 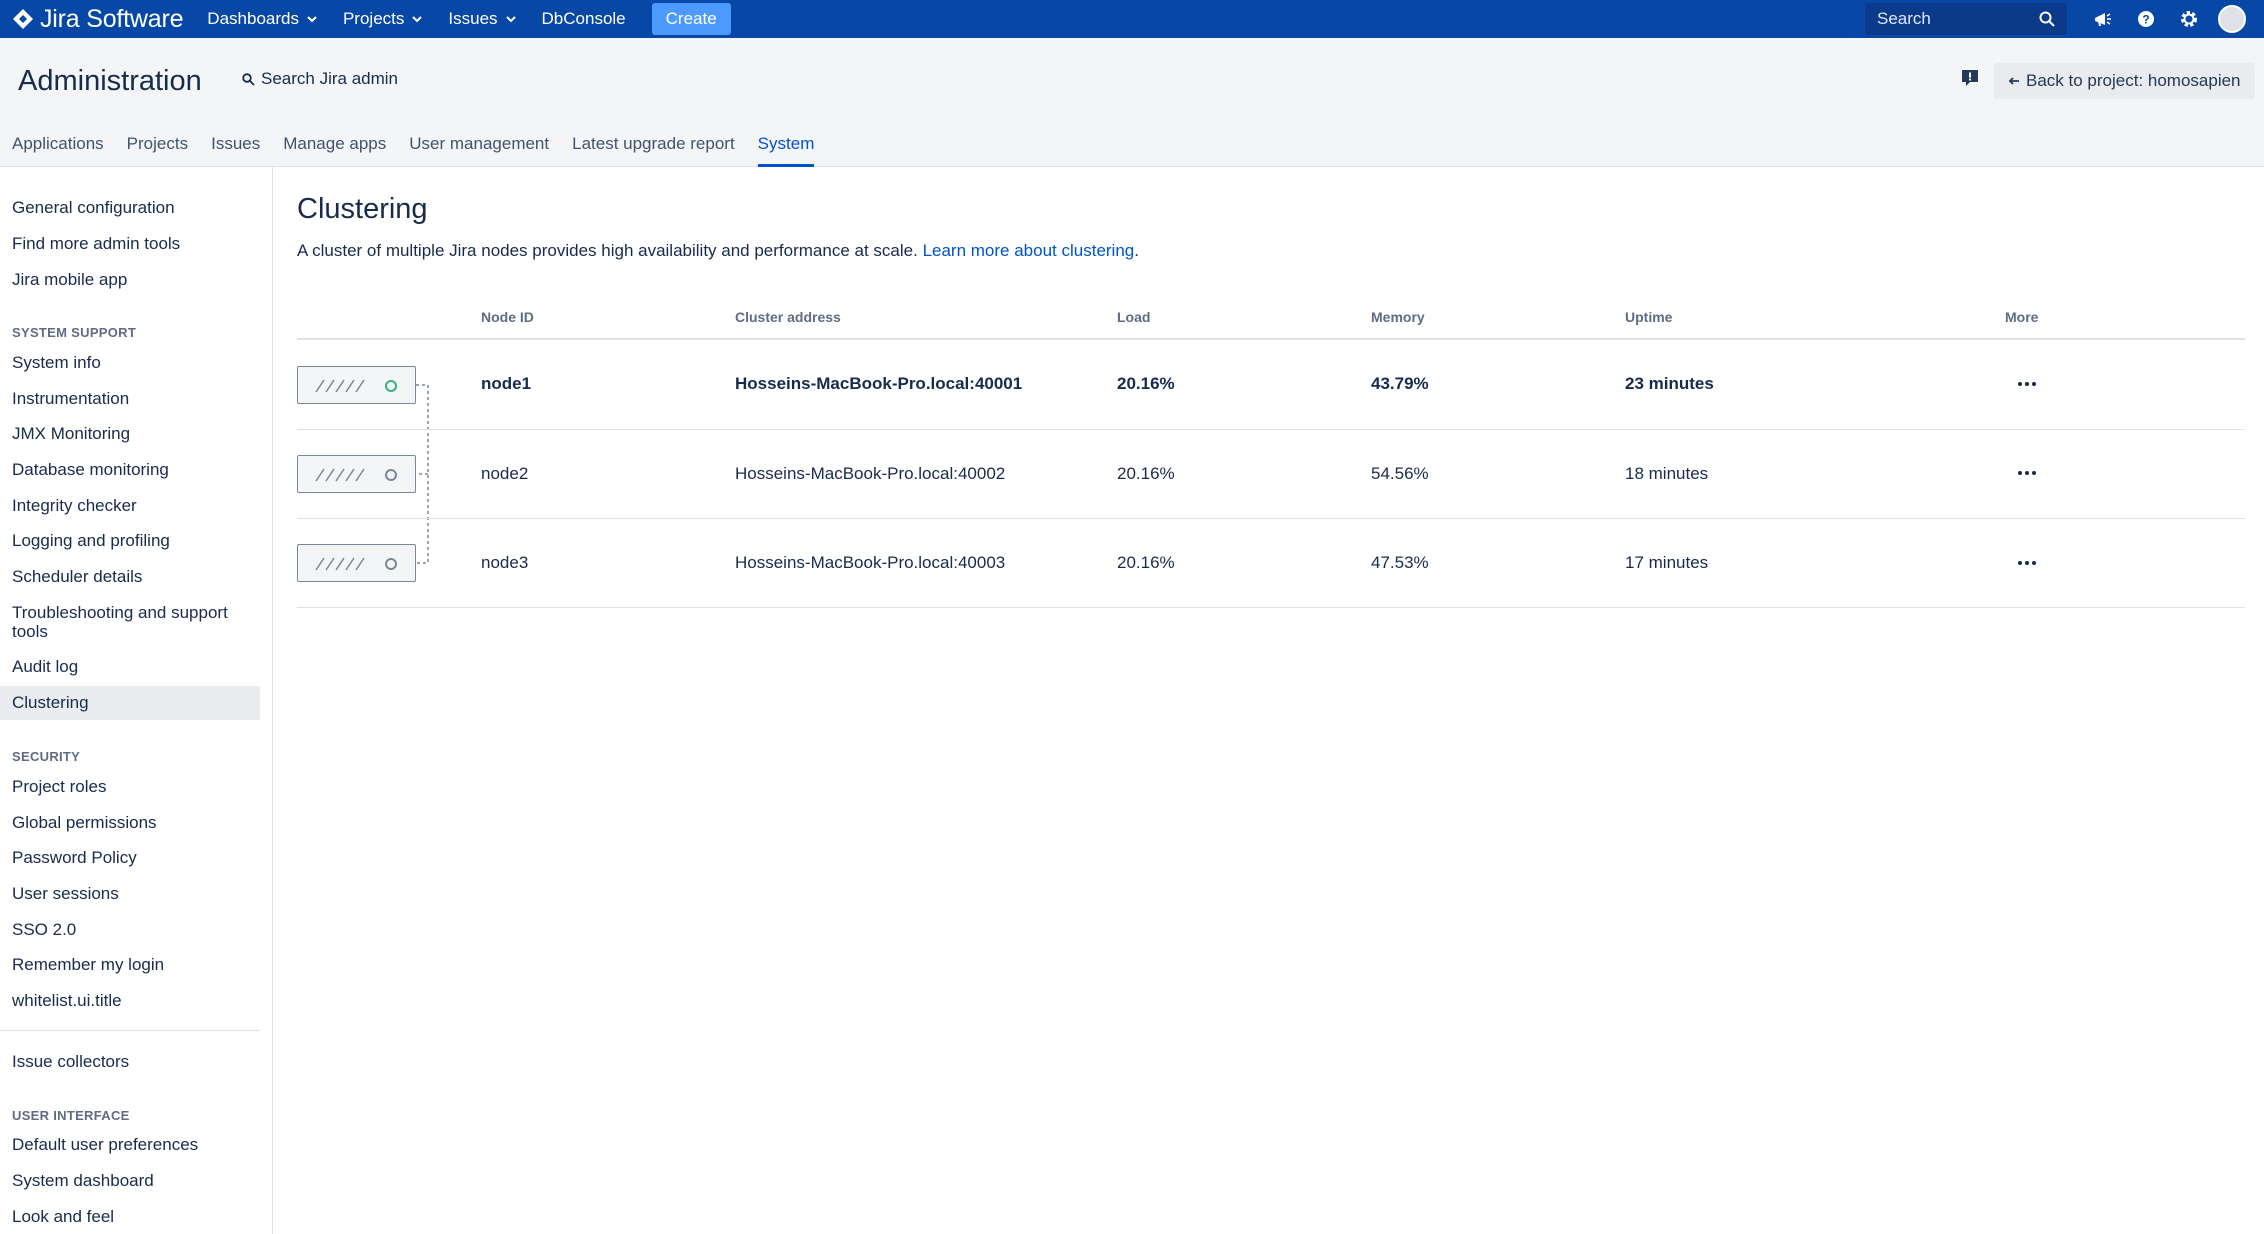 What do you see at coordinates (253, 18) in the screenshot?
I see `nav-dashboards-label: Dashboards` at bounding box center [253, 18].